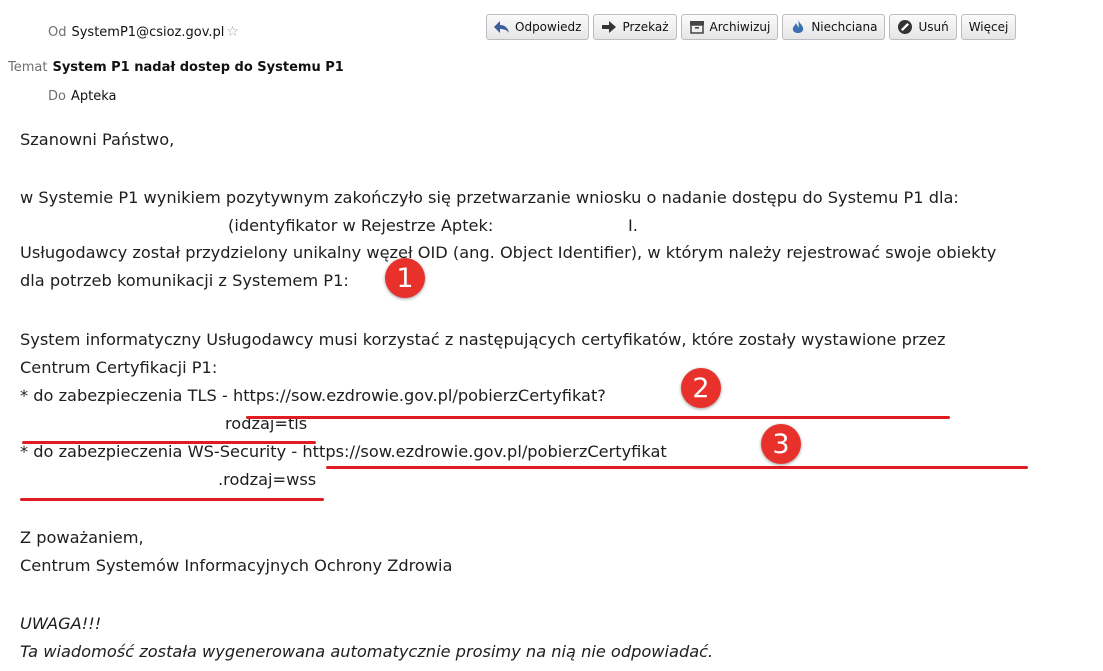  What do you see at coordinates (645, 27) in the screenshot?
I see `forward-label: Przekaż` at bounding box center [645, 27].